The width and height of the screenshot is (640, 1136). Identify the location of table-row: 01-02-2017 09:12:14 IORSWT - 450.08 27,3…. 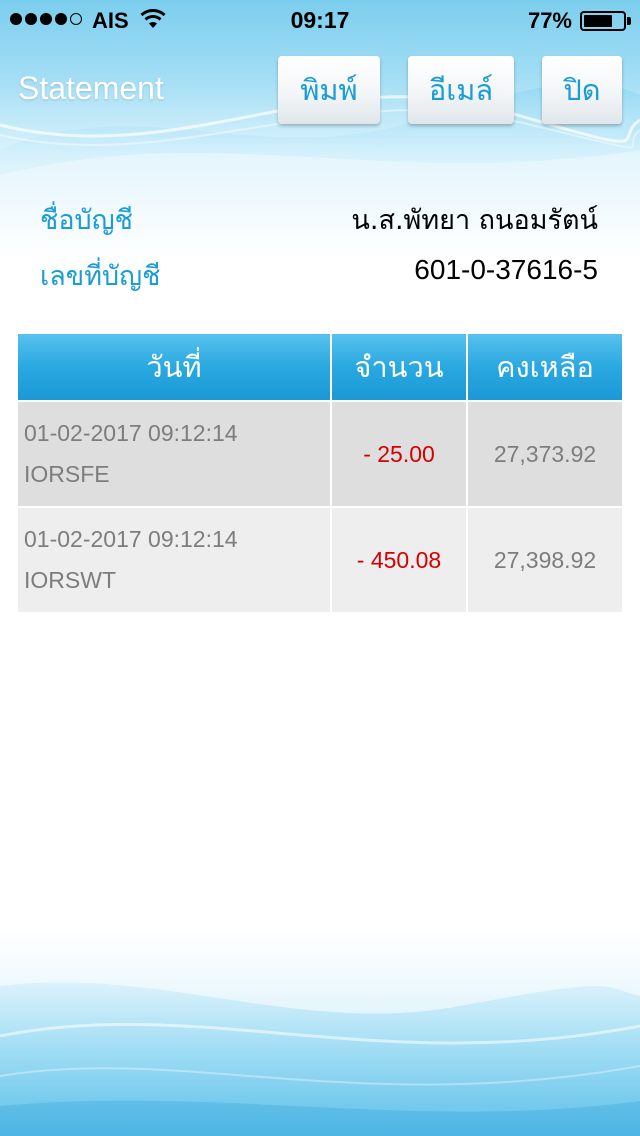
(320, 560).